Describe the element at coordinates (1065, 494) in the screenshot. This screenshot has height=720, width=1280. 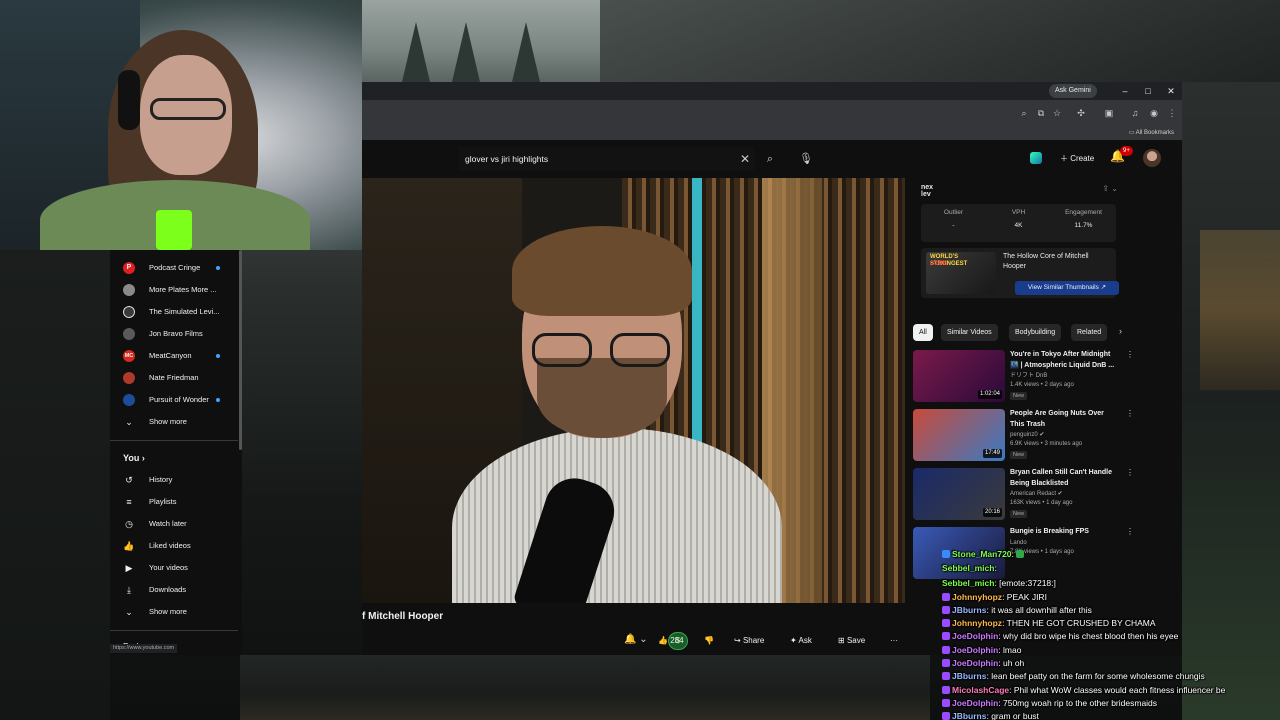
I see `recommendation-channel: American Redact ✔` at that location.